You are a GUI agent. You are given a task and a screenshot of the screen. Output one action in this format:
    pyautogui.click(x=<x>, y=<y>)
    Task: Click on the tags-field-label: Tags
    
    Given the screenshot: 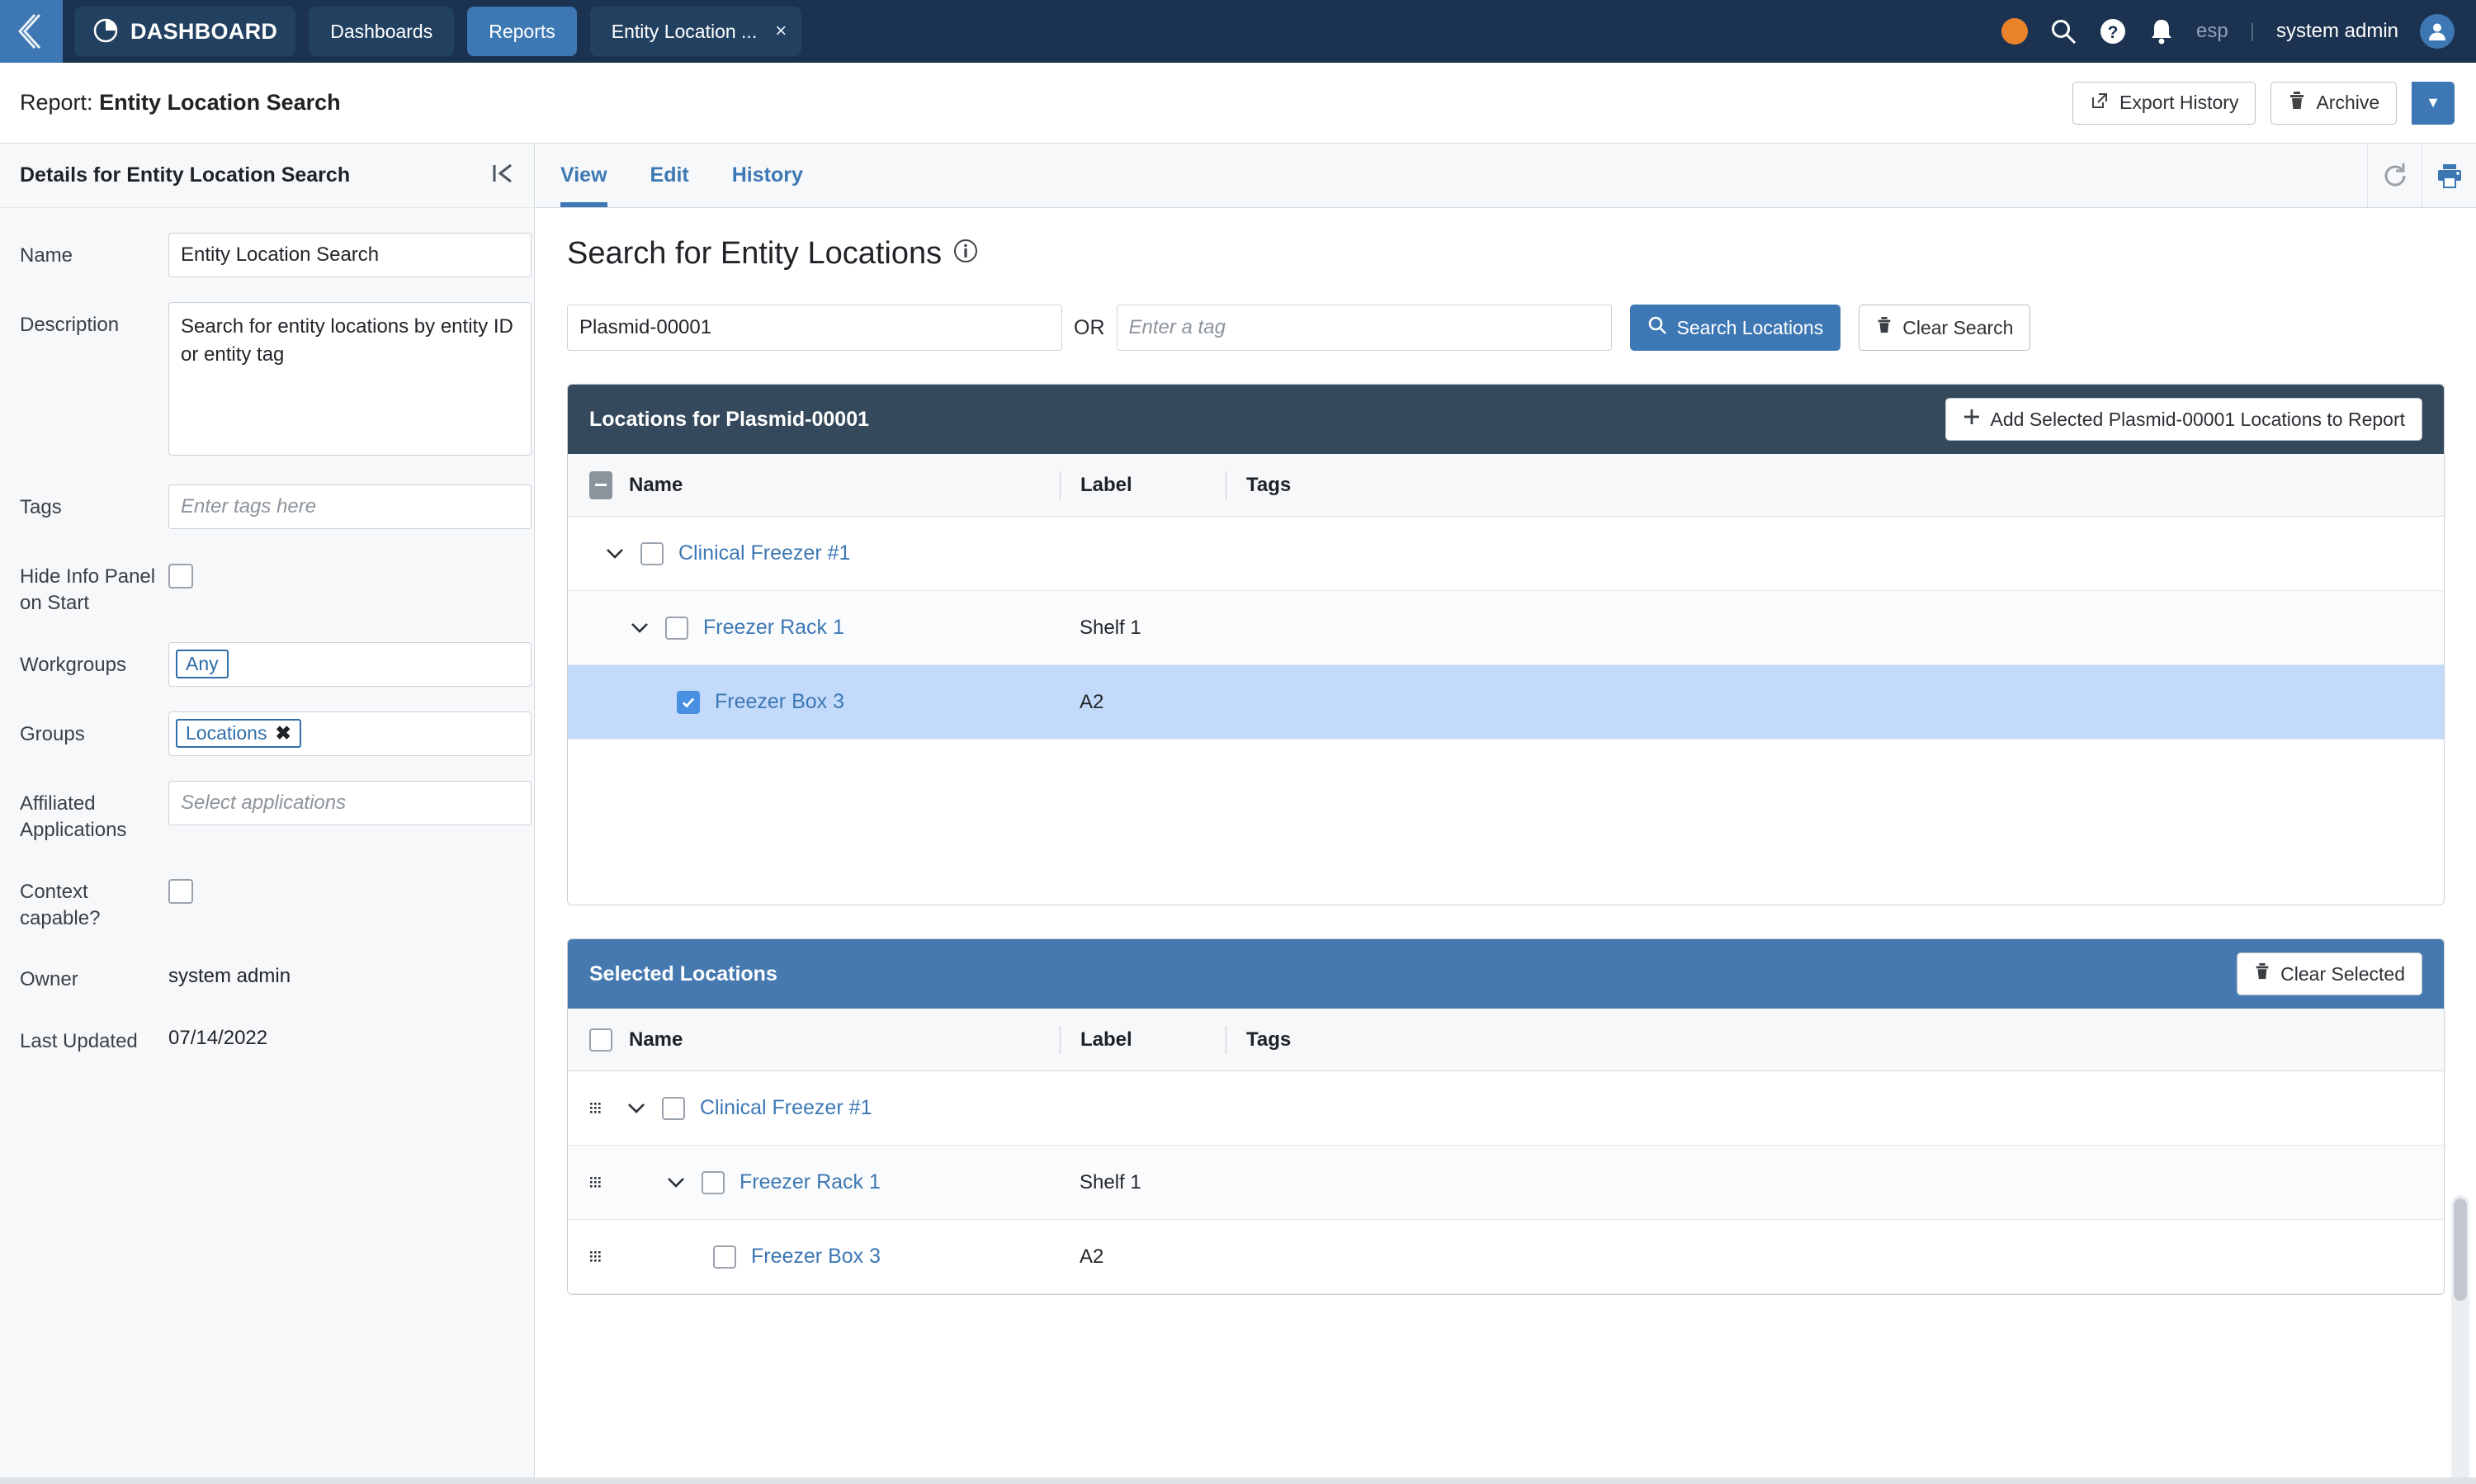 What is the action you would take?
    pyautogui.click(x=41, y=507)
    